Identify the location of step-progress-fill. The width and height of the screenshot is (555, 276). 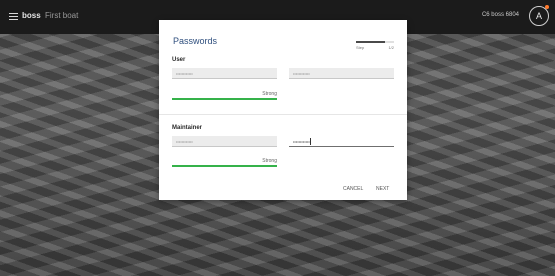
(370, 42).